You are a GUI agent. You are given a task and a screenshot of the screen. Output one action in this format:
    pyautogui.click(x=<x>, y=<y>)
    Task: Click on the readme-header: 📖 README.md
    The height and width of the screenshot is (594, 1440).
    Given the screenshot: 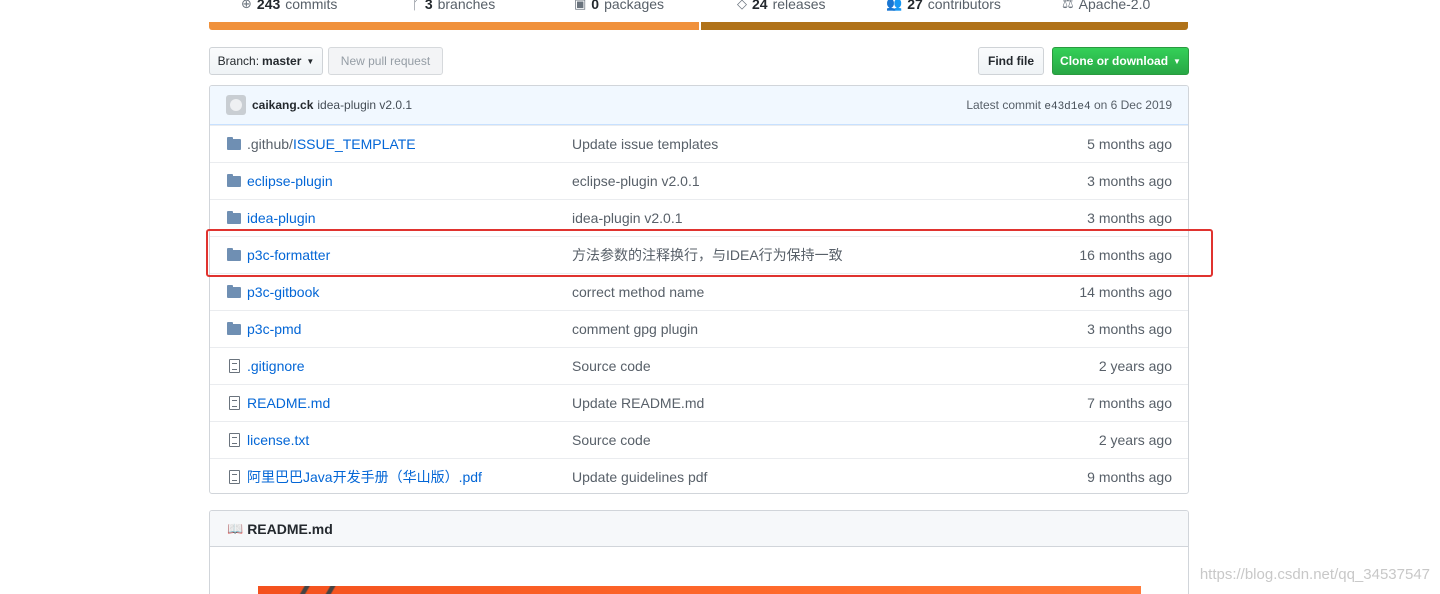 What is the action you would take?
    pyautogui.click(x=699, y=529)
    